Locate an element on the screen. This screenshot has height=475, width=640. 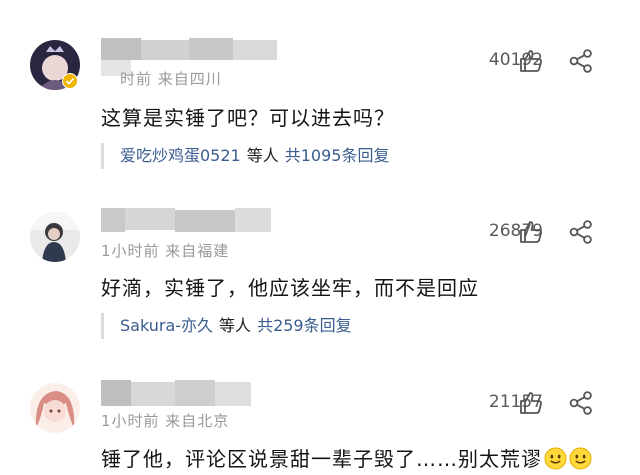
share-icon is located at coordinates (581, 403).